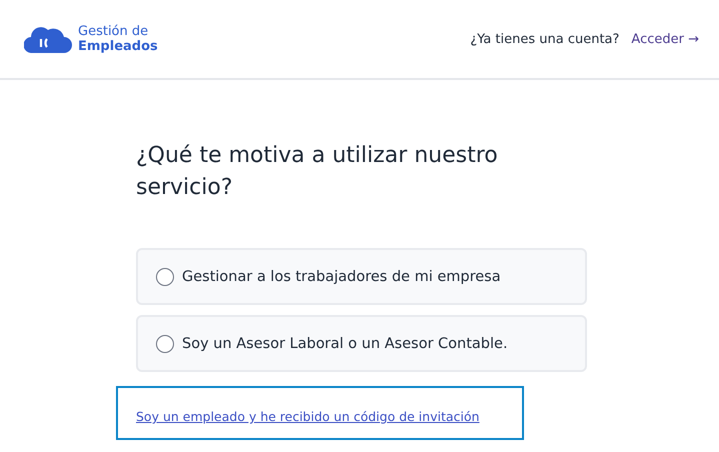 The width and height of the screenshot is (719, 452). What do you see at coordinates (308, 416) in the screenshot?
I see `invitation-link: Soy un empleado y he recibido un código de invitación` at bounding box center [308, 416].